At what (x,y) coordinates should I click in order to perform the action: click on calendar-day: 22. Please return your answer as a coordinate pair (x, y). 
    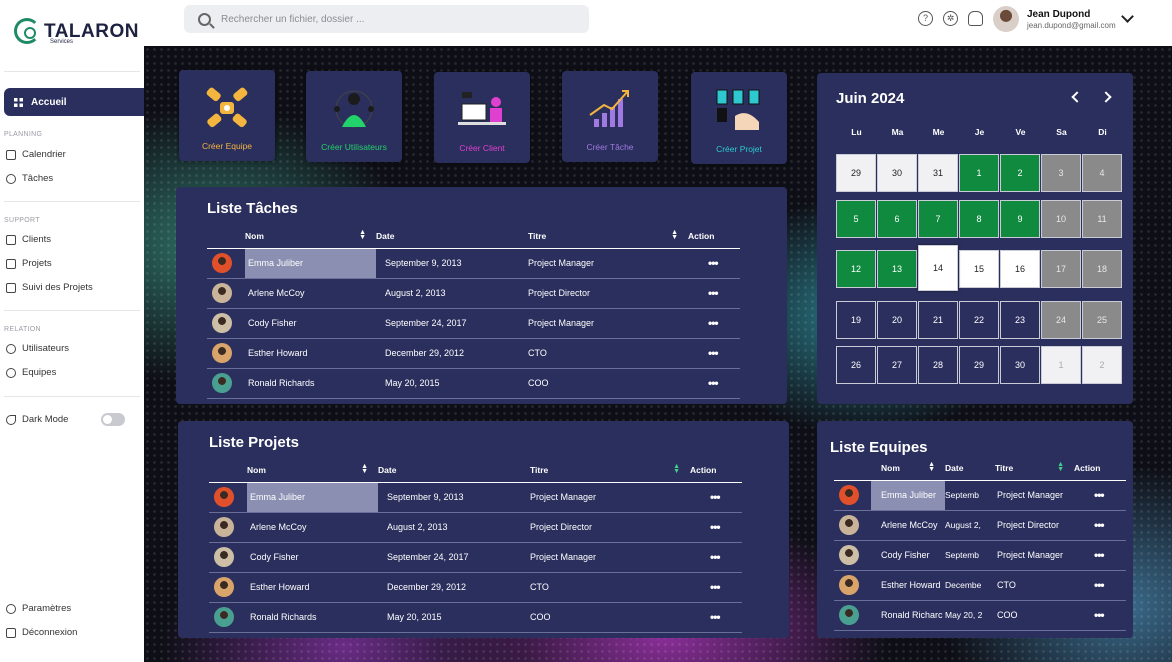
    Looking at the image, I should click on (979, 320).